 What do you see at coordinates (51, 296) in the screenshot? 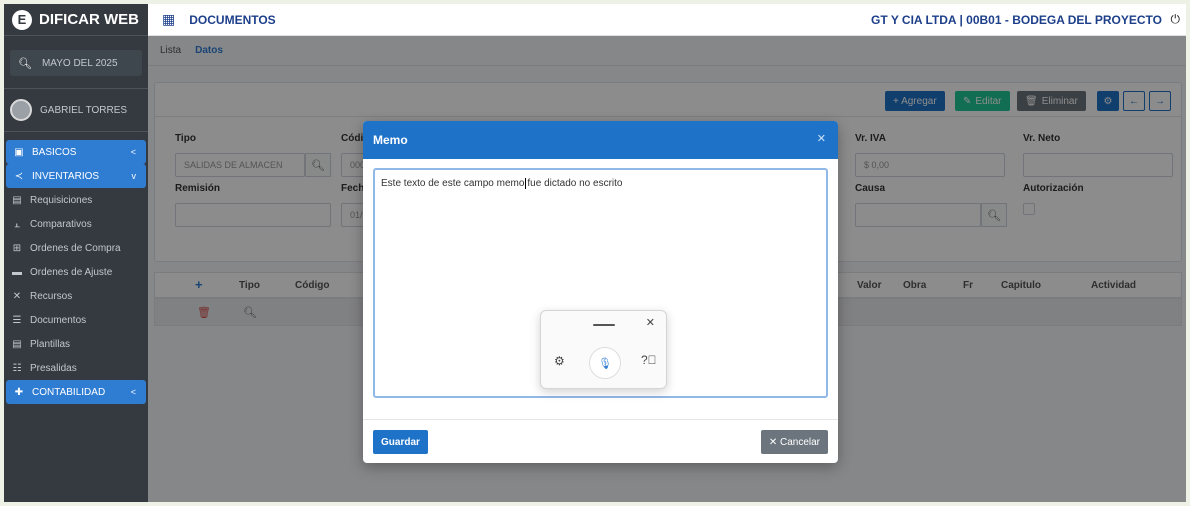
I see `sidebar-item-label: Recursos` at bounding box center [51, 296].